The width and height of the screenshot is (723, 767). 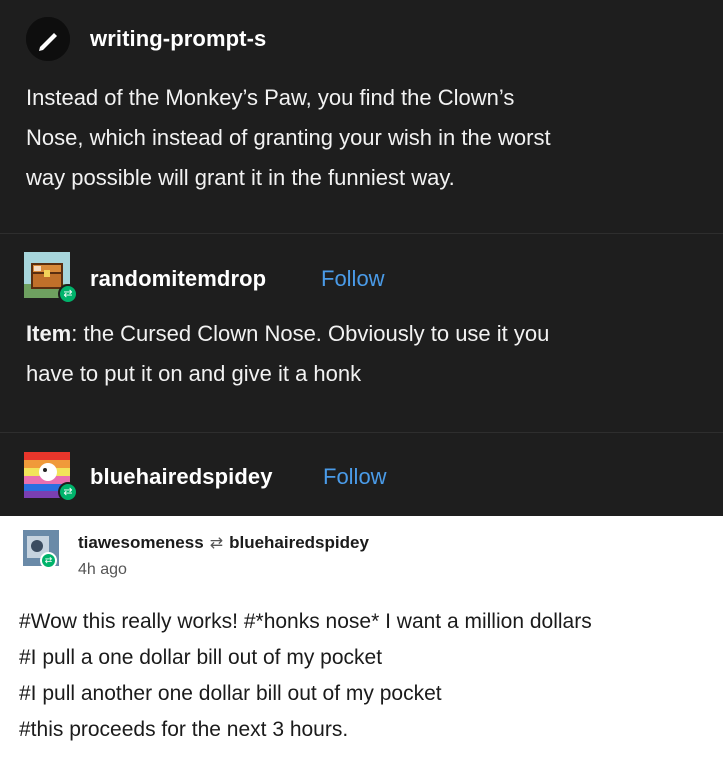 I want to click on pen-icon, so click(x=48, y=39).